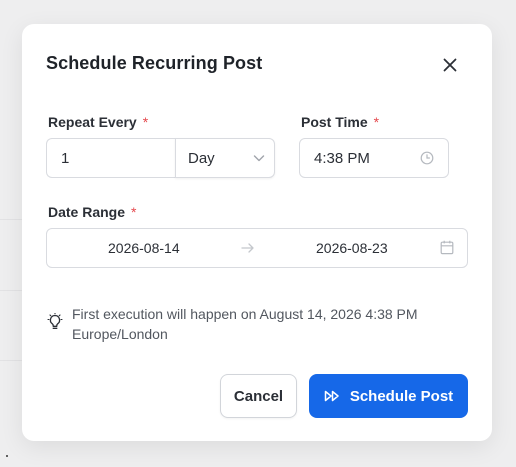 The width and height of the screenshot is (516, 467). Describe the element at coordinates (427, 158) in the screenshot. I see `clock-icon` at that location.